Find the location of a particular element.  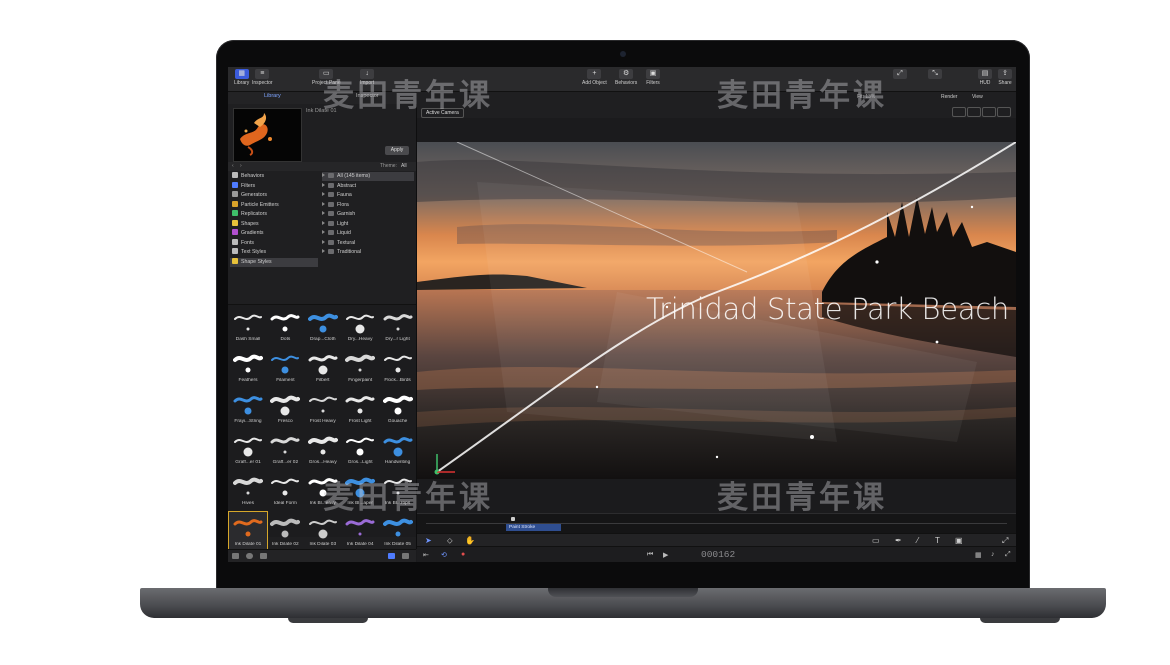

category-item: Replicators is located at coordinates (274, 214).